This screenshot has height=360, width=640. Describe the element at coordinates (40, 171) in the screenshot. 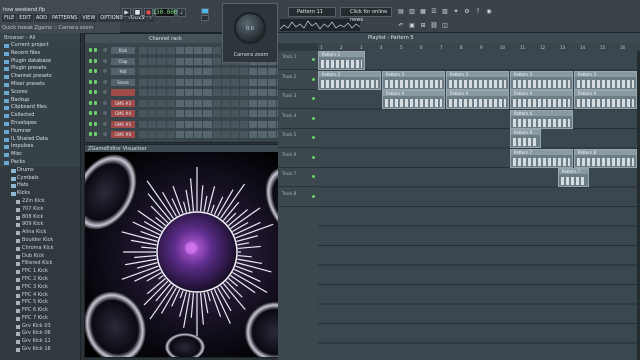

I see `browser-item: Drums` at that location.